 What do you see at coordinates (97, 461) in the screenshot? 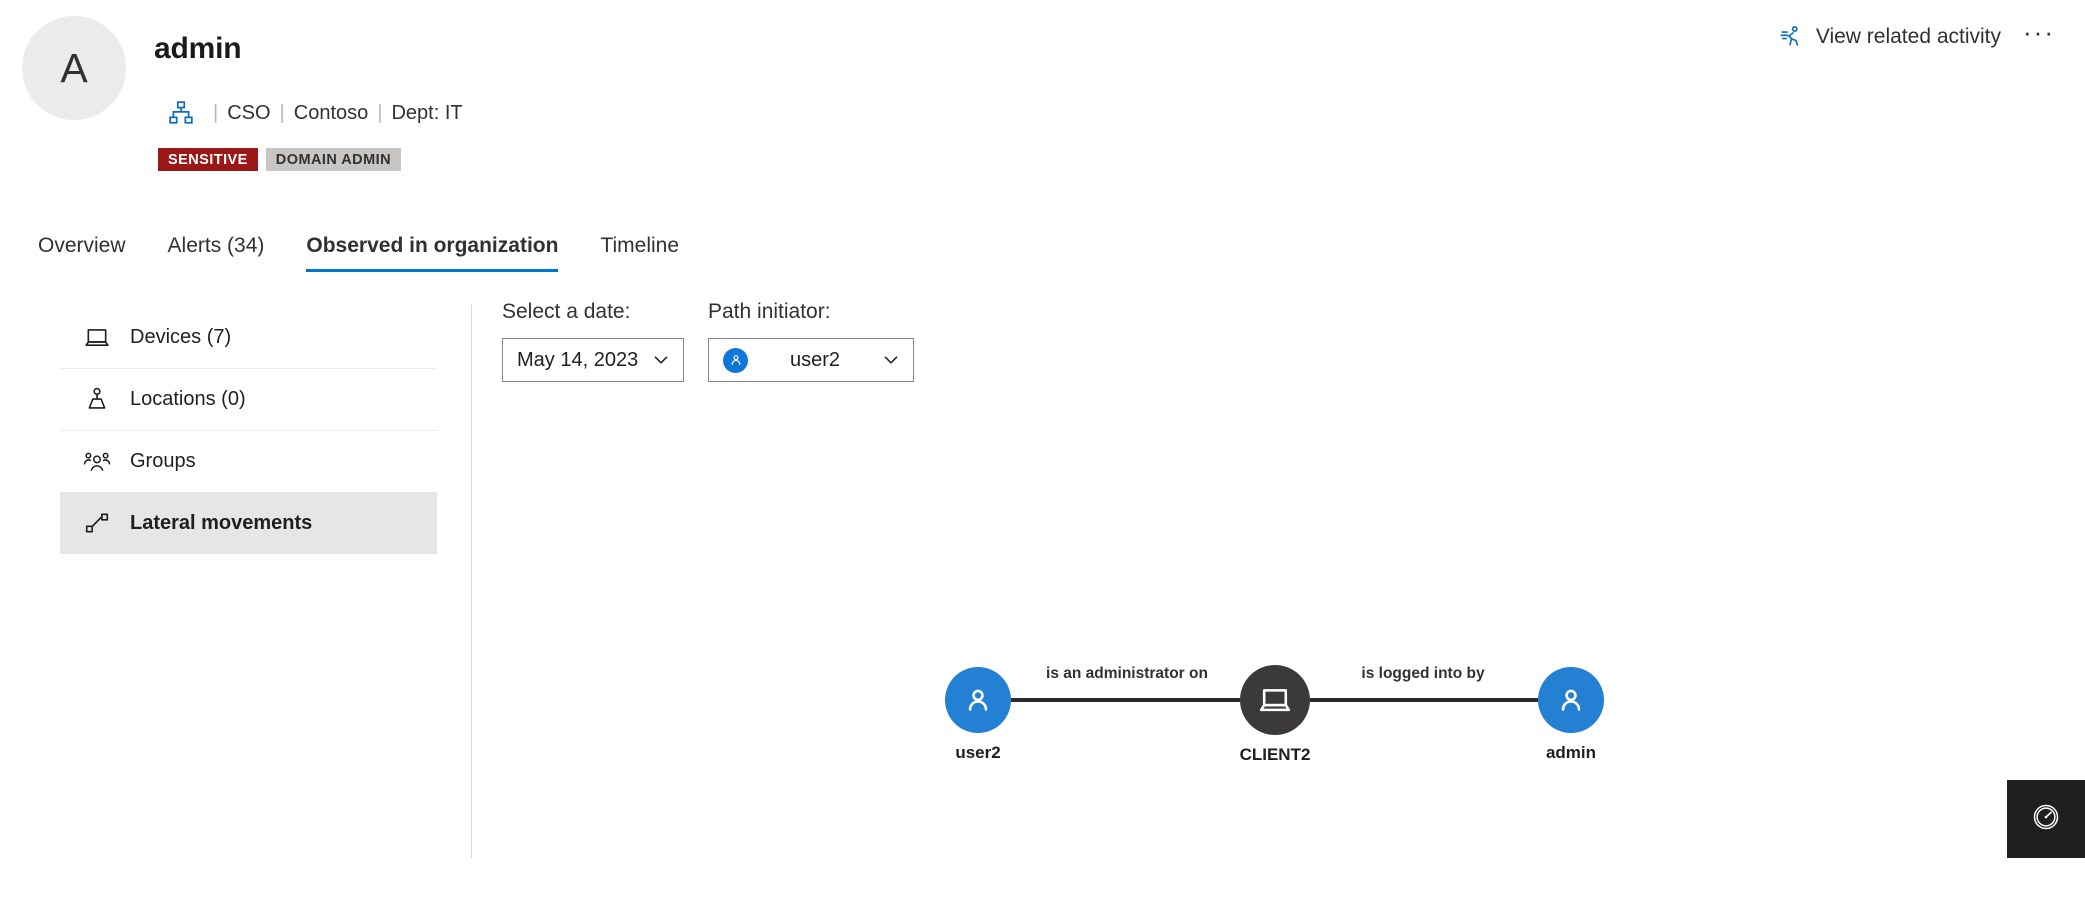
I see `people-group-icon` at bounding box center [97, 461].